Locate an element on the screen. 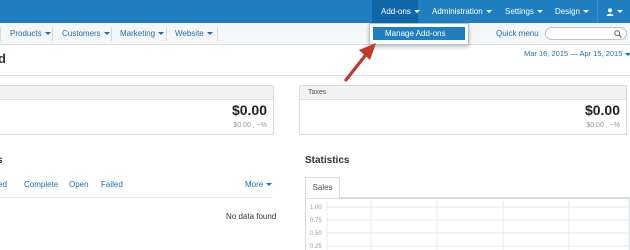 This screenshot has width=630, height=250. website-menu: Website is located at coordinates (194, 34).